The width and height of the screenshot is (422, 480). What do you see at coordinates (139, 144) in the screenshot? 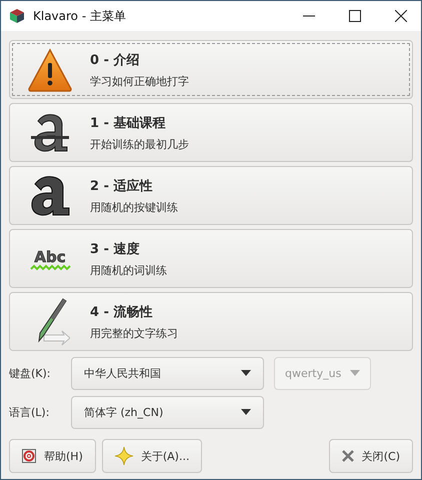
I see `lesson-description: 开始训练的最初几步` at bounding box center [139, 144].